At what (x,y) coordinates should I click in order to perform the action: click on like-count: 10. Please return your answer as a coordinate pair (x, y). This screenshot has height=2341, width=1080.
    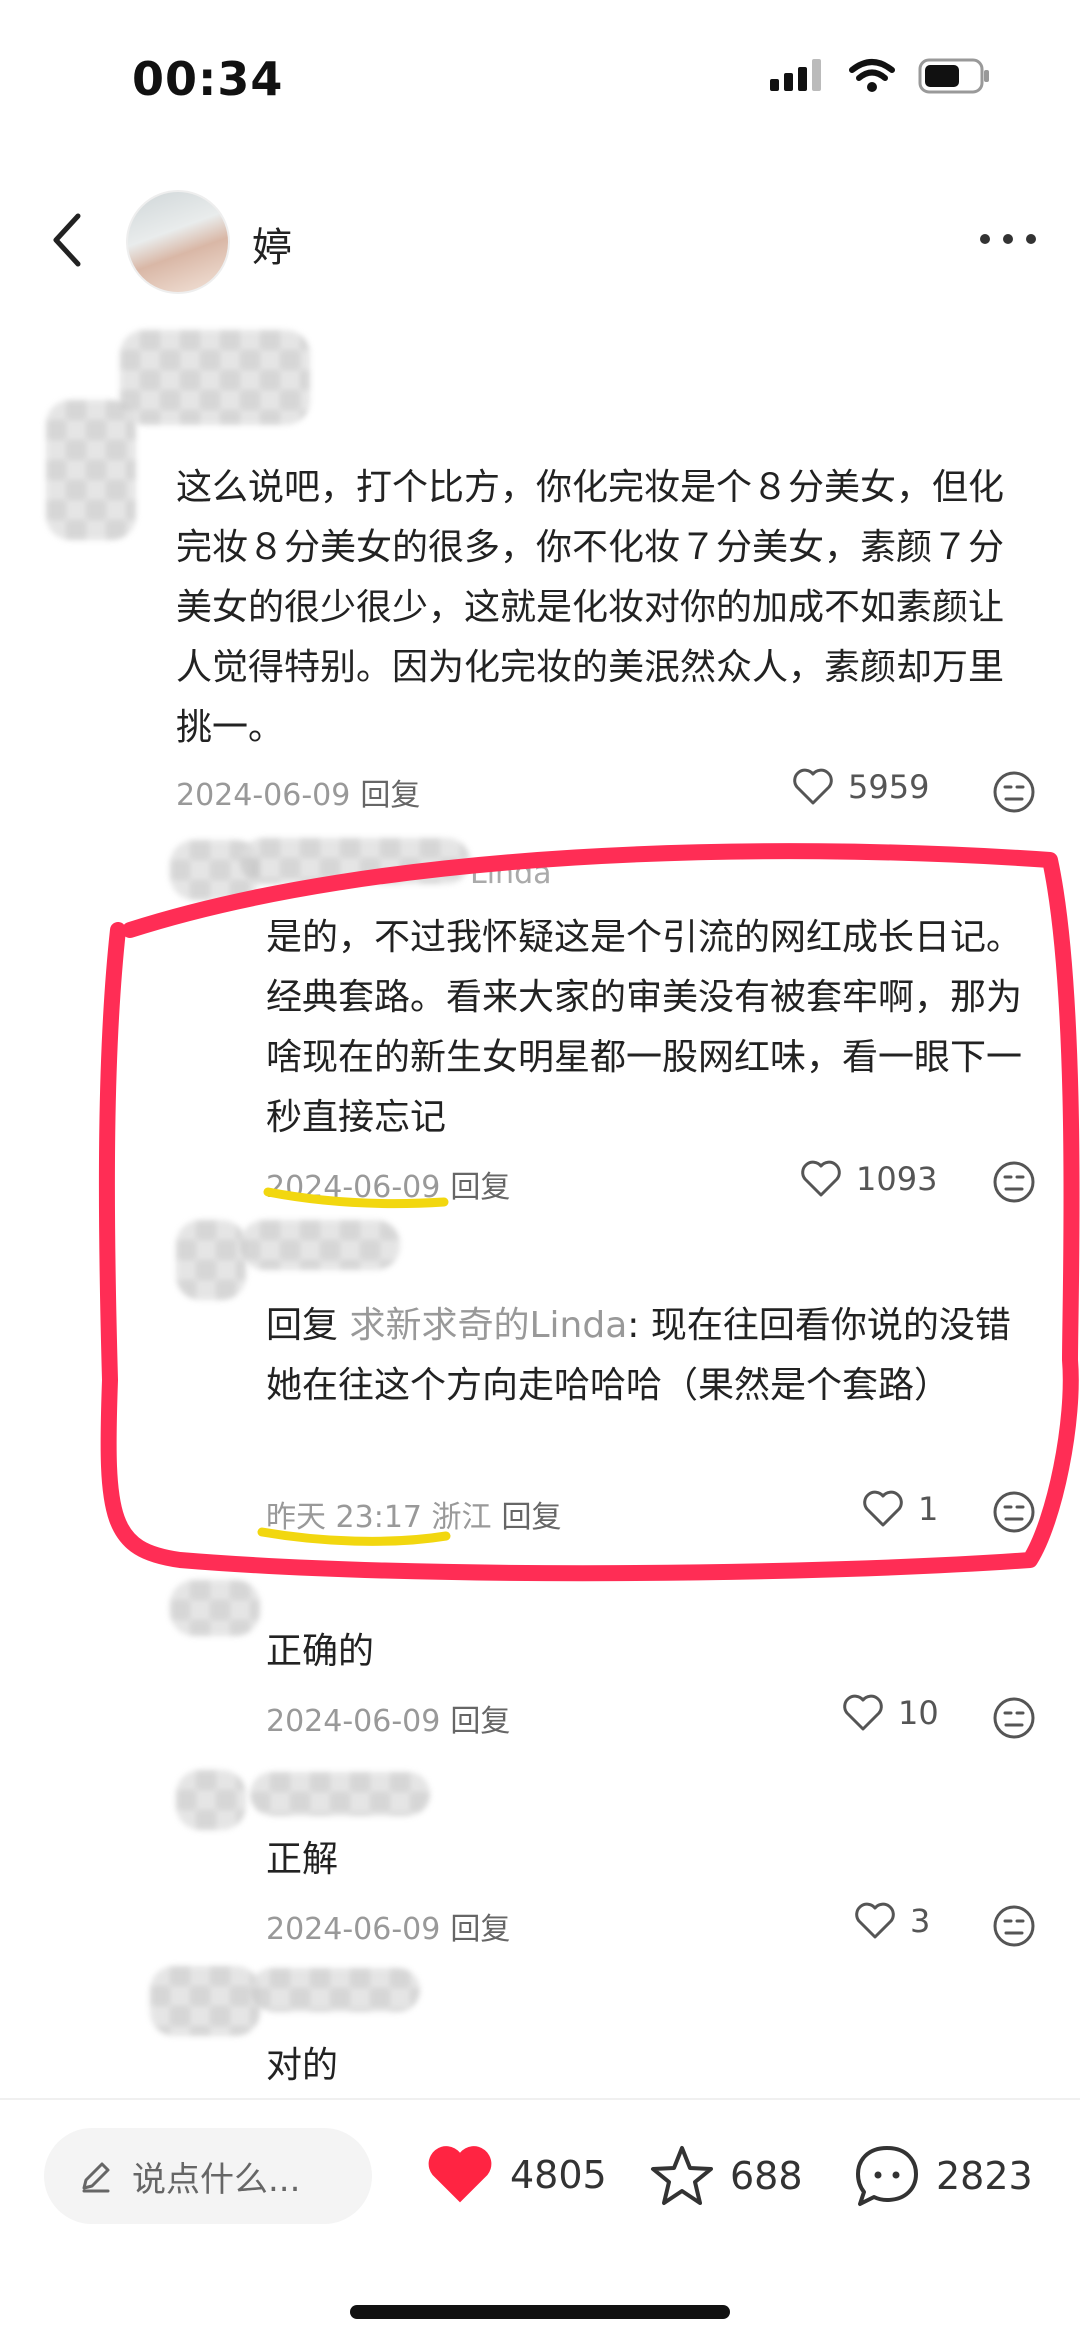
    Looking at the image, I should click on (918, 1713).